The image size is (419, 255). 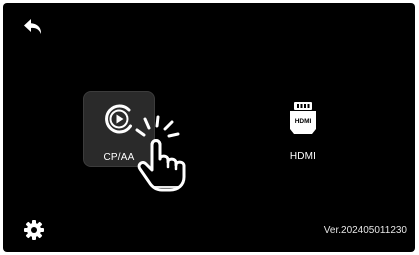 I want to click on svg-text: HDMI, so click(x=303, y=121).